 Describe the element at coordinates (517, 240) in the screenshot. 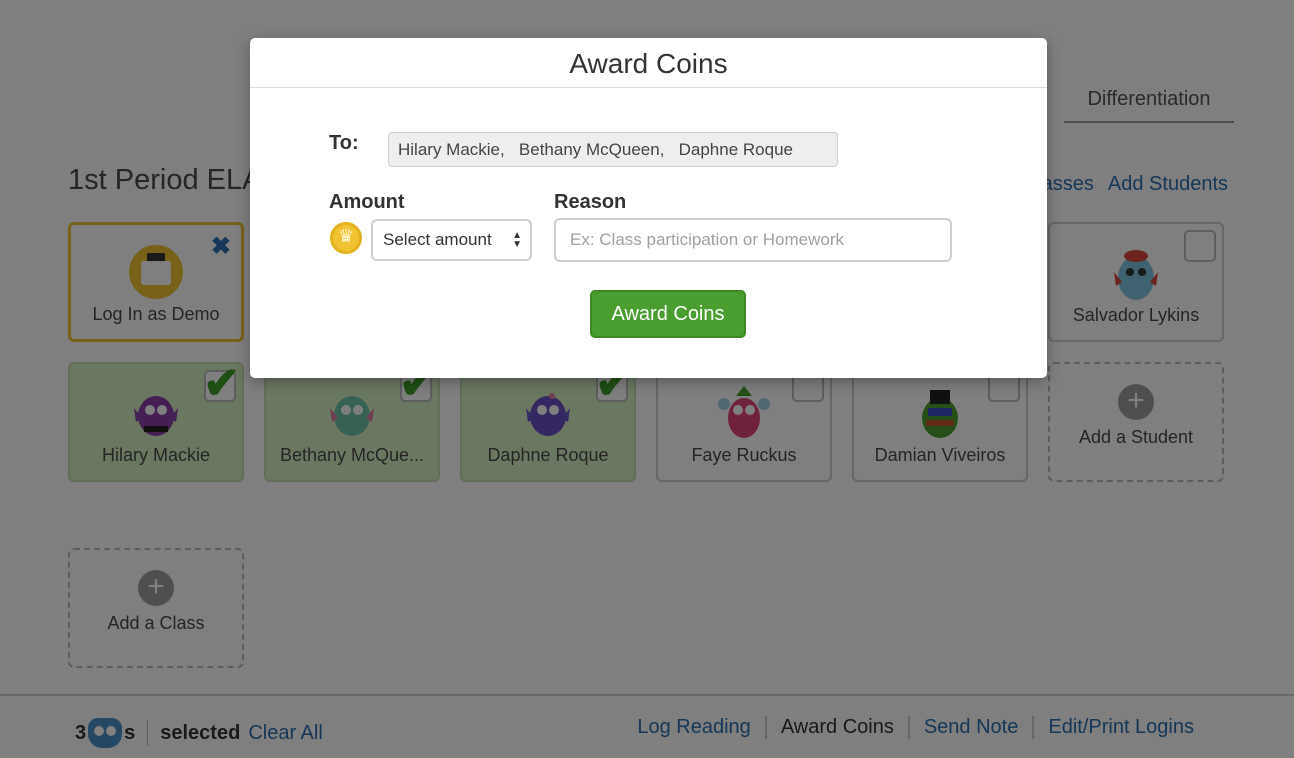

I see `select-arrows-icon: ▲ ▼` at that location.